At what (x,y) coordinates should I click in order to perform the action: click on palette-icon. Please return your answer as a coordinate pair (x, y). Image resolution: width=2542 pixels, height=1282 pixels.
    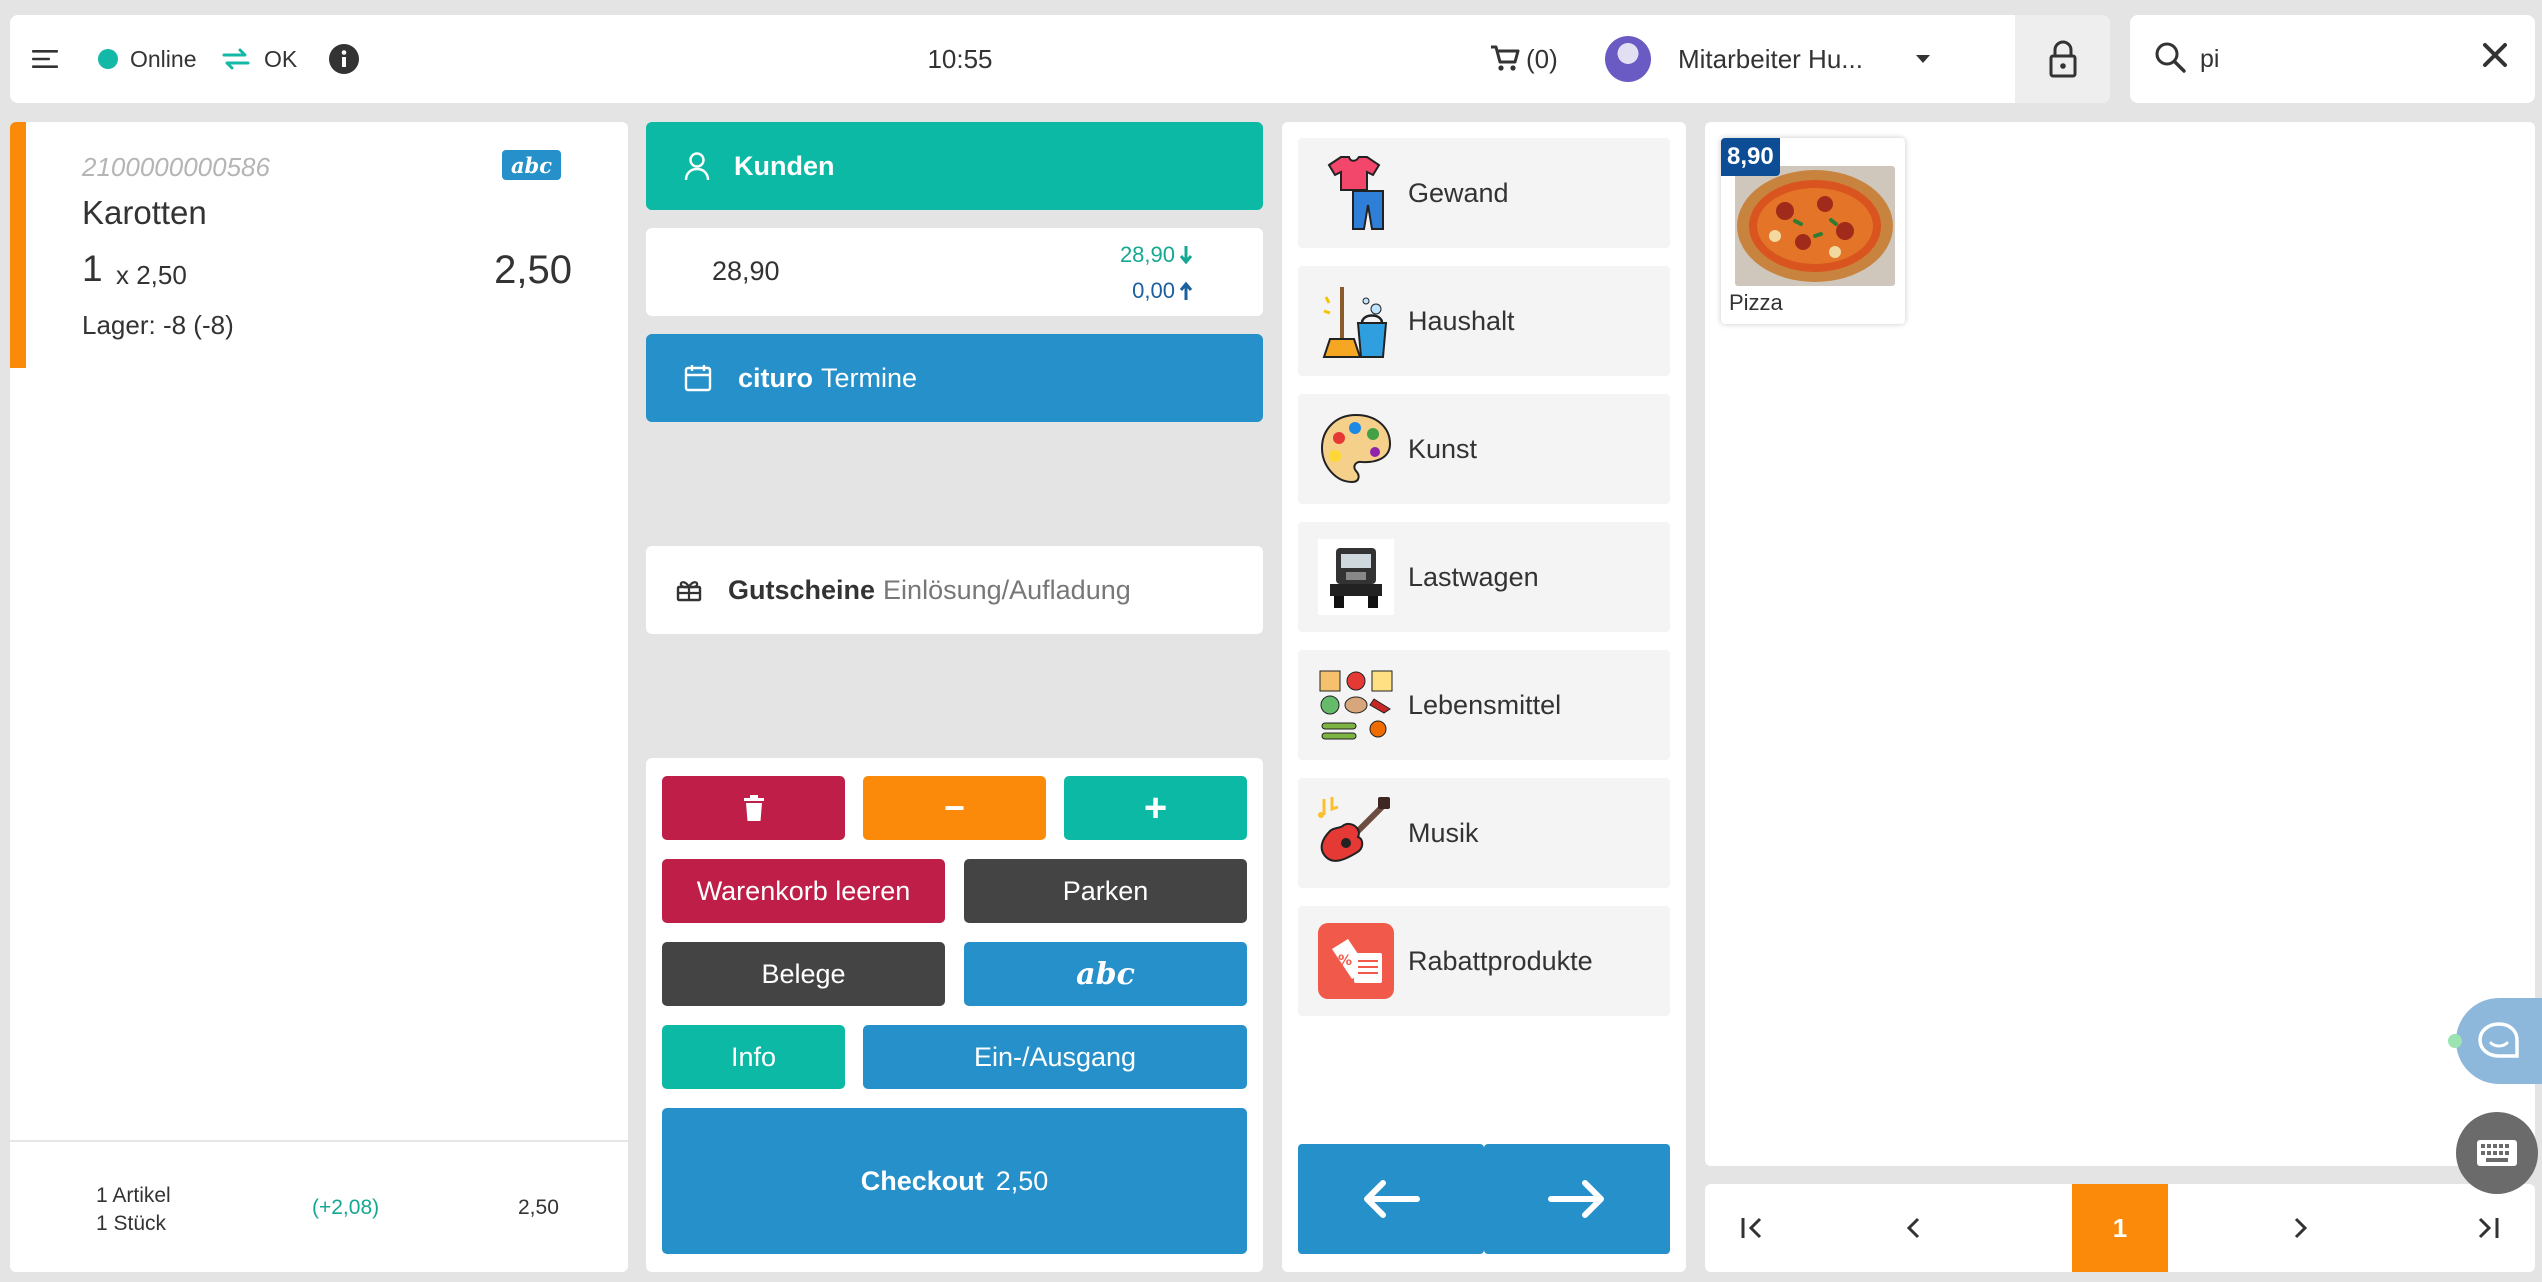
    Looking at the image, I should click on (1356, 449).